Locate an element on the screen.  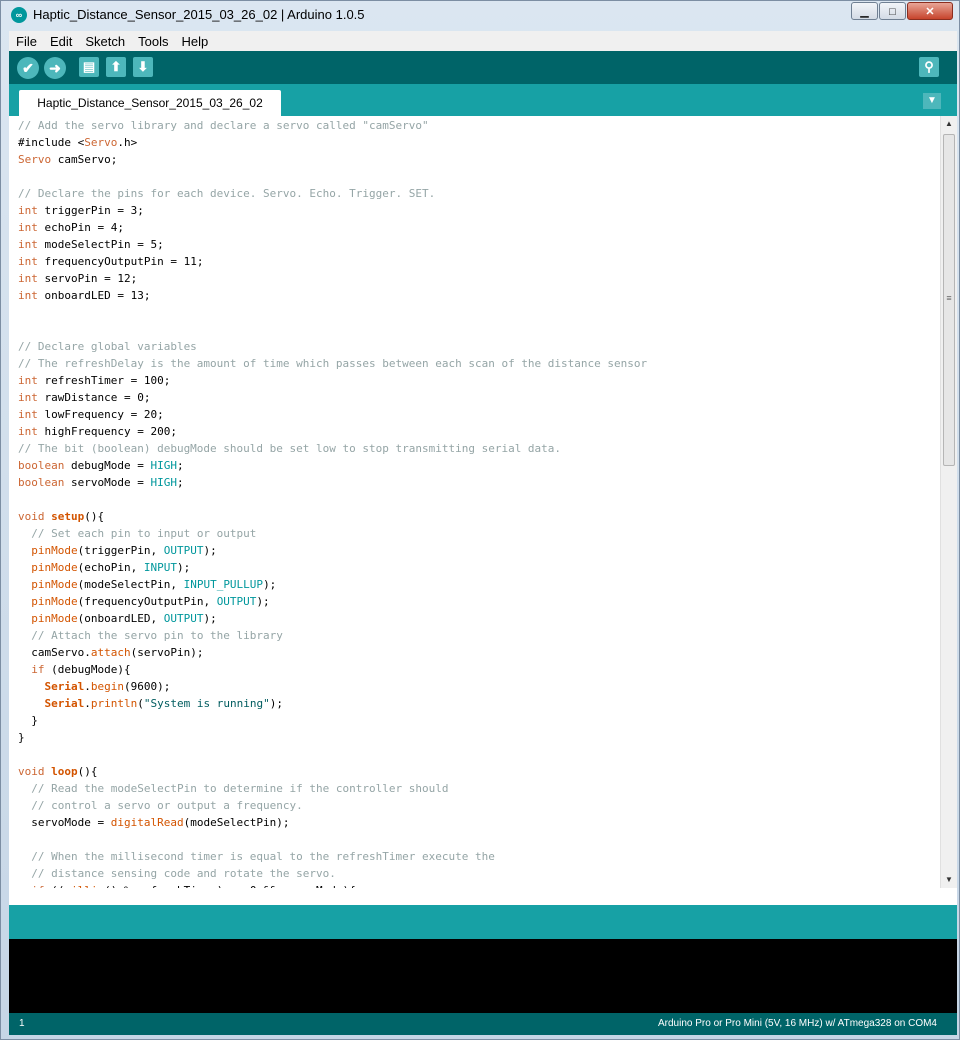
arduino-logo-icon: ∞ is located at coordinates (19, 15).